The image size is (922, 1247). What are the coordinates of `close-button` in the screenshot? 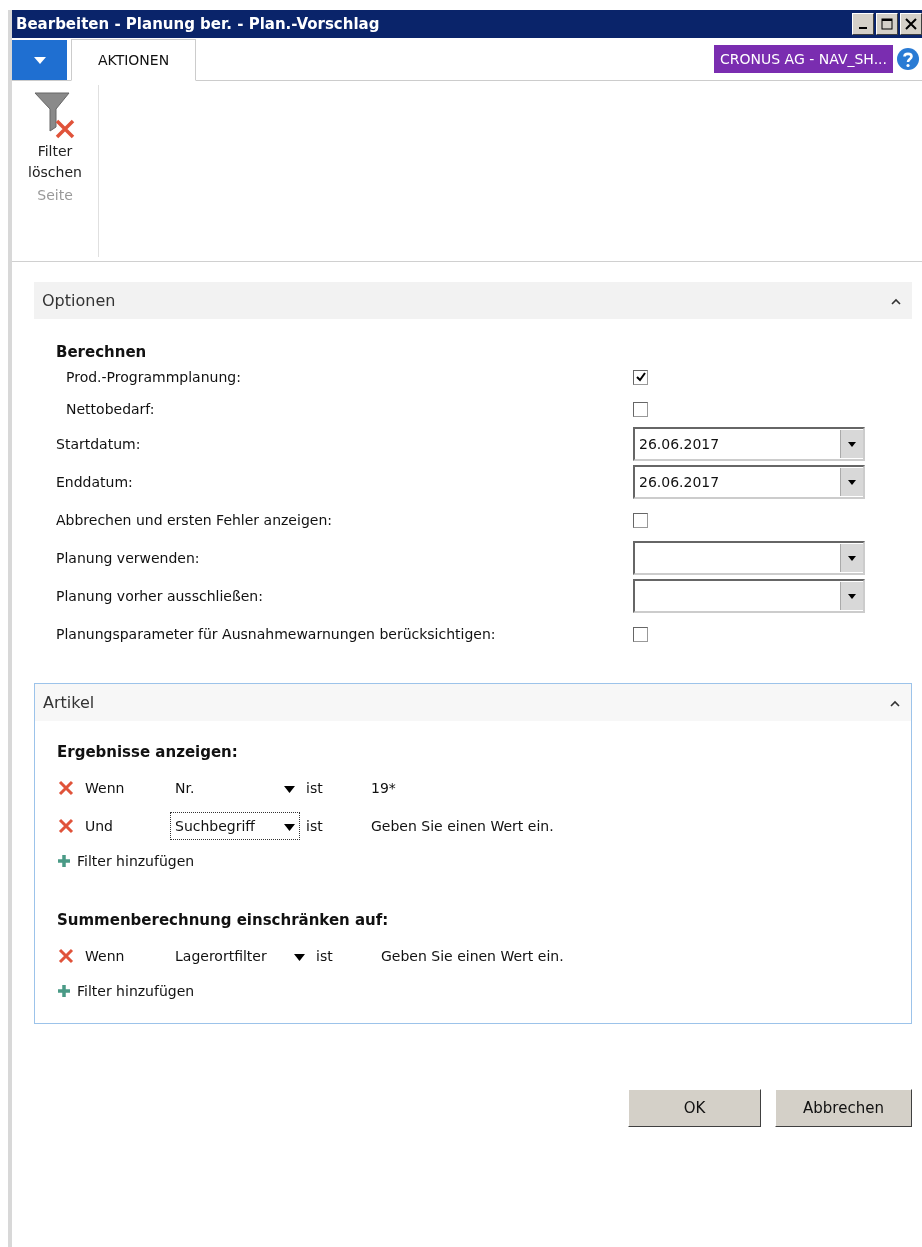 It's located at (911, 24).